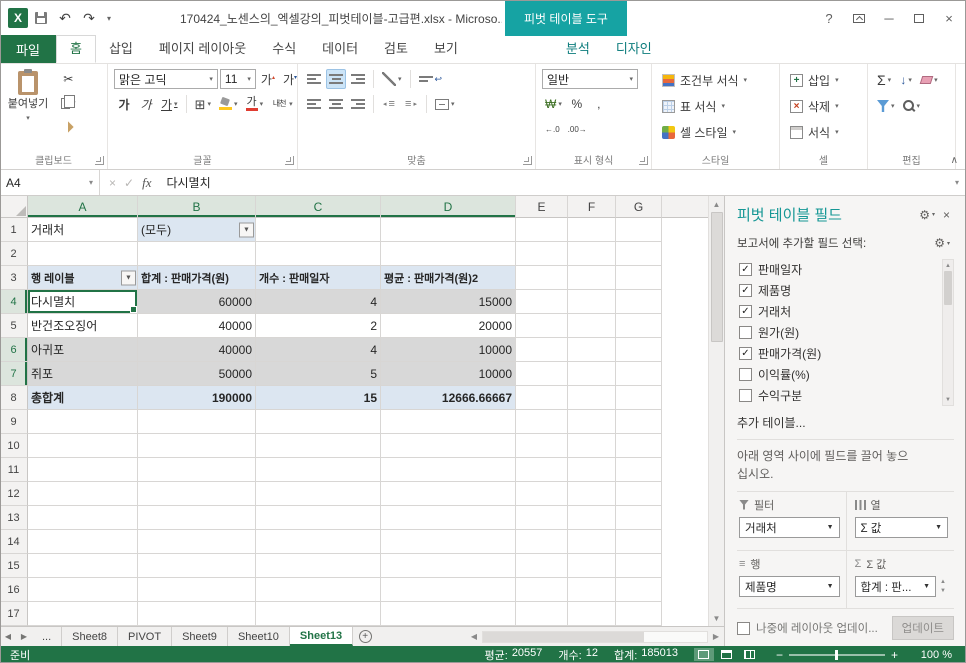 The image size is (966, 663). Describe the element at coordinates (28, 95) in the screenshot. I see `paste-button: 붙여넣기 ▾` at that location.